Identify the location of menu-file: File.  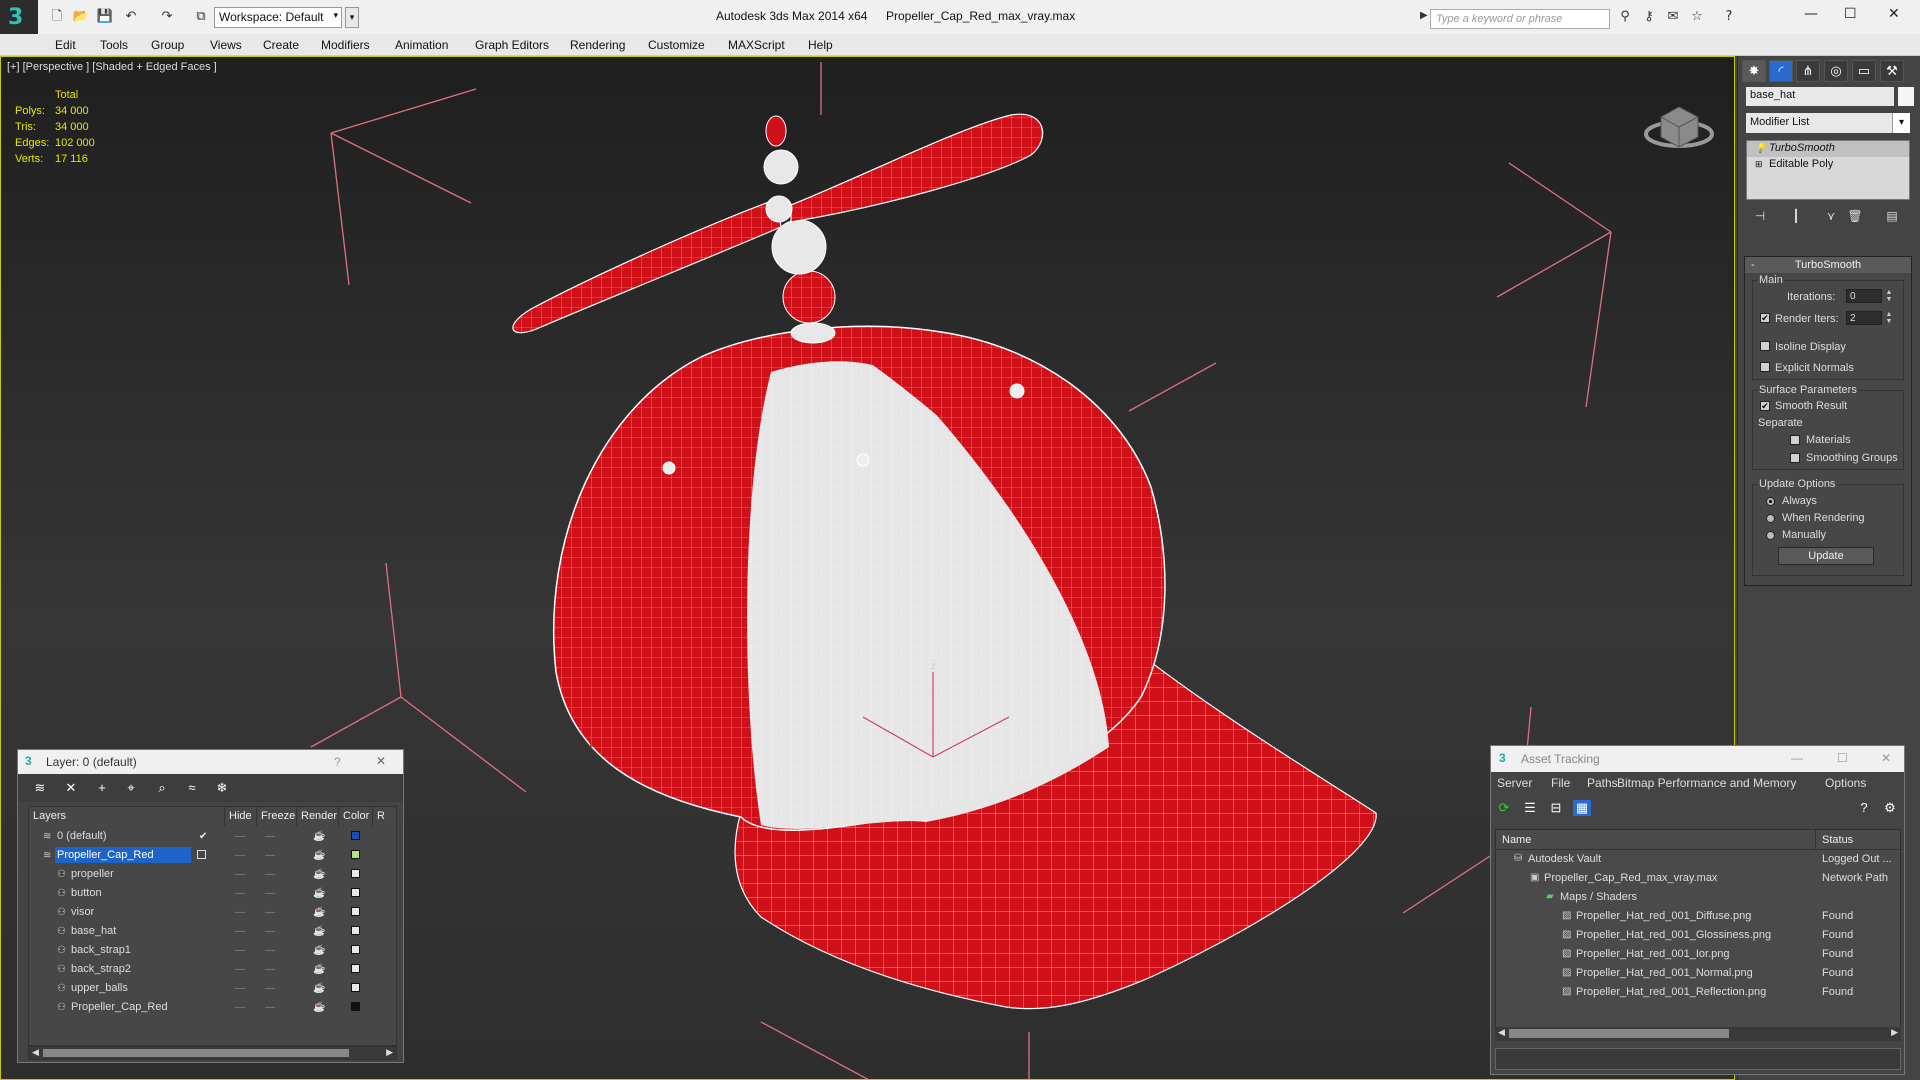
(1560, 783).